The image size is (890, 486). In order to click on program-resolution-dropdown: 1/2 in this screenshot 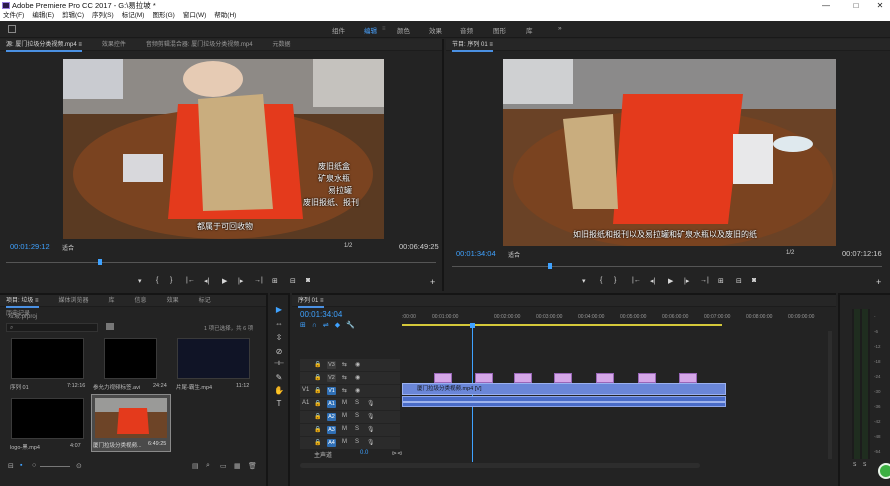, I will do `click(790, 253)`.